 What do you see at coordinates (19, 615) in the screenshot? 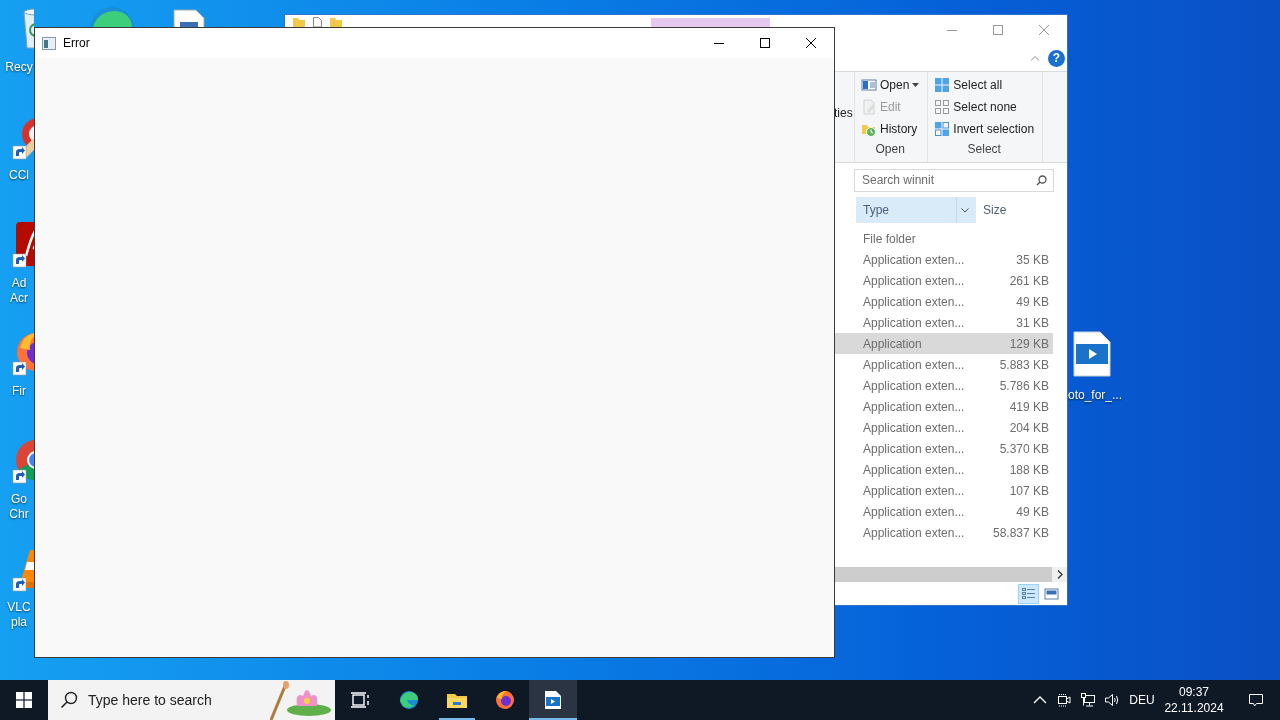
I see `desktop-icon-label: VLC pla` at bounding box center [19, 615].